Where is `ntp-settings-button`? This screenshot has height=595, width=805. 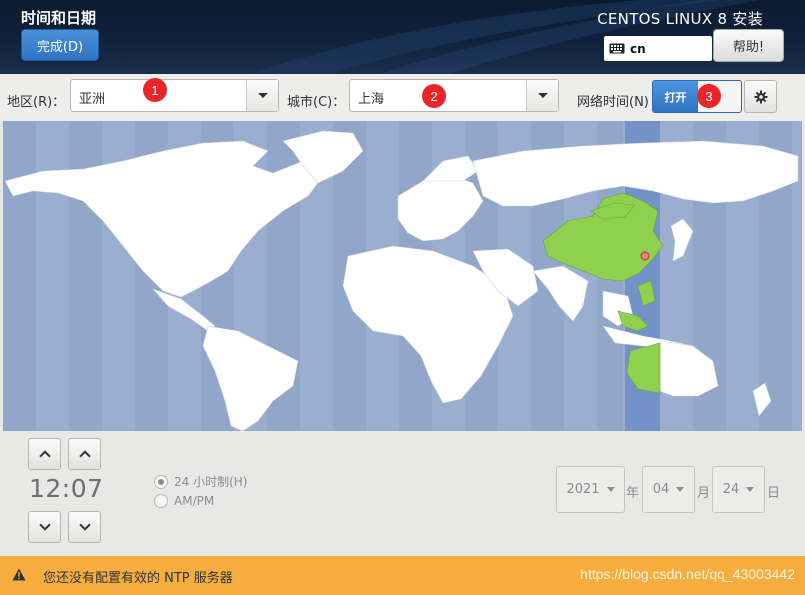 ntp-settings-button is located at coordinates (760, 96).